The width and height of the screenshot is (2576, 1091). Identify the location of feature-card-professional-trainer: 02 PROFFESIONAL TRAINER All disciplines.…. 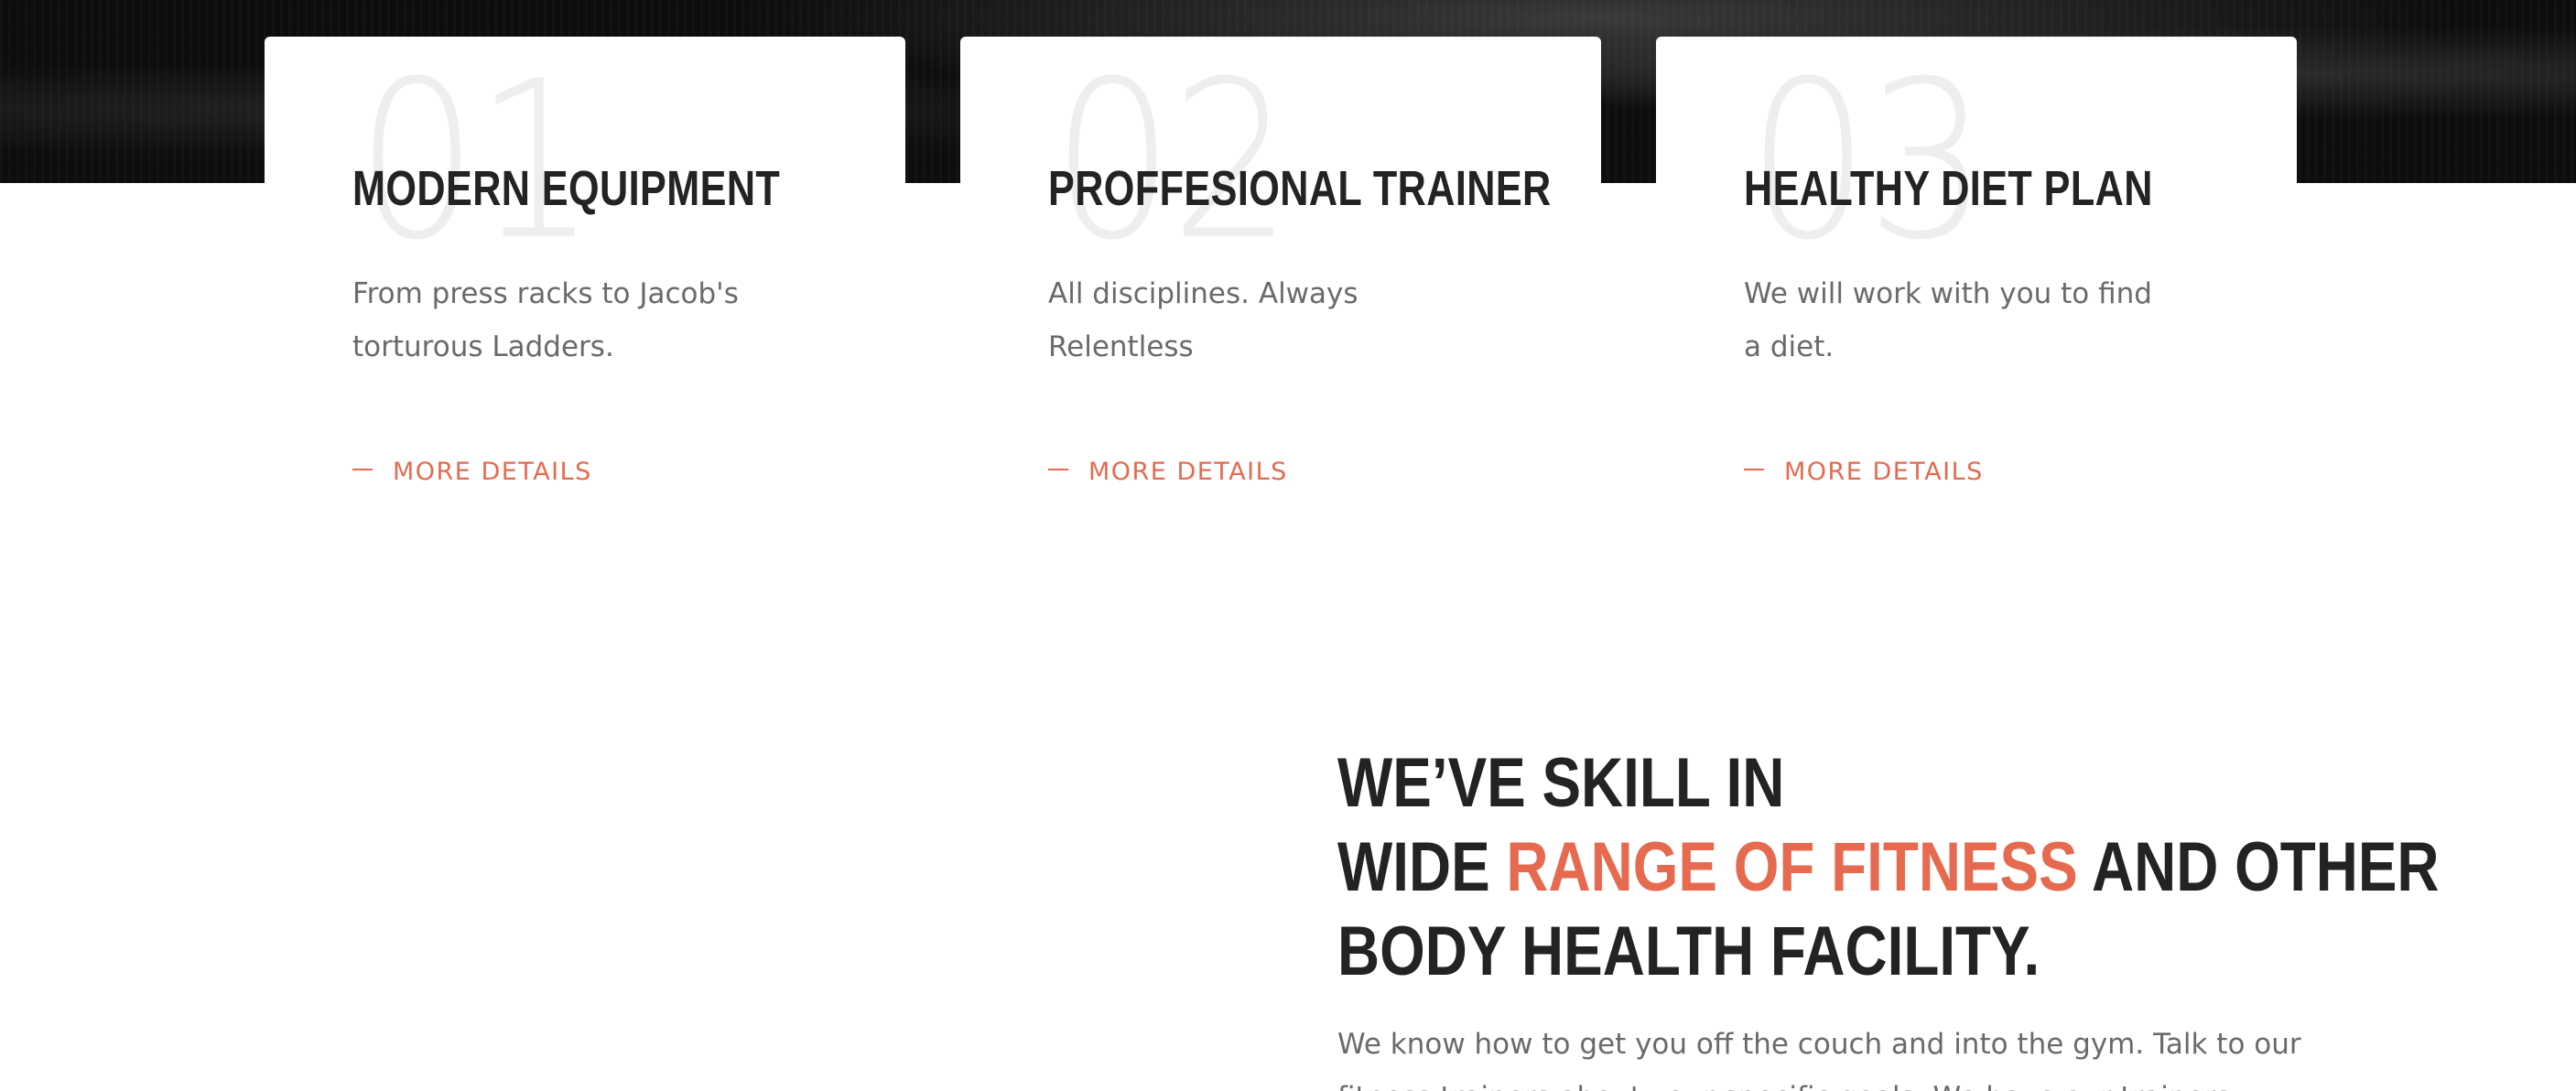
(1281, 261).